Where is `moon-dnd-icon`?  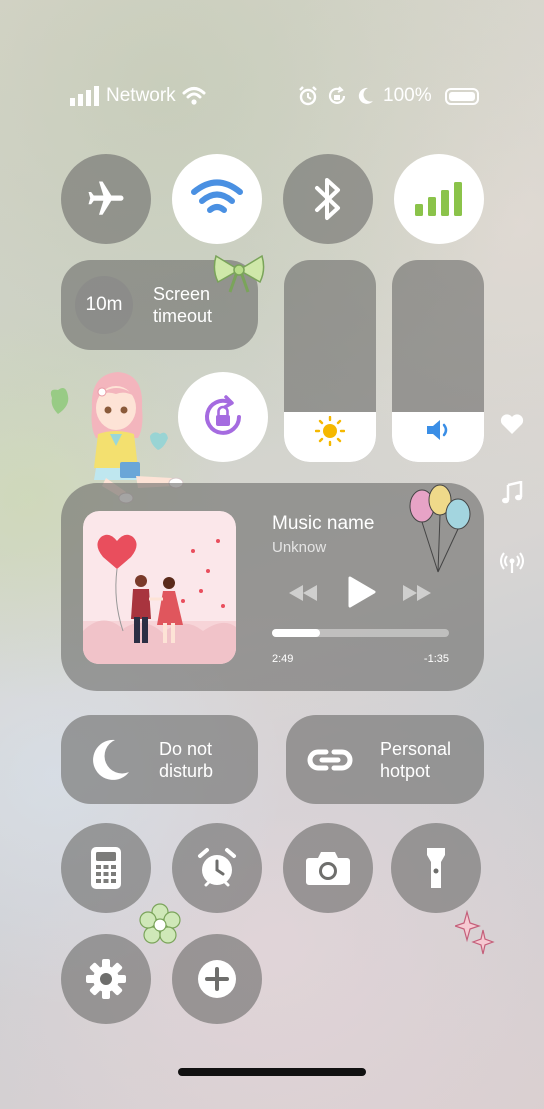
moon-dnd-icon is located at coordinates (111, 759).